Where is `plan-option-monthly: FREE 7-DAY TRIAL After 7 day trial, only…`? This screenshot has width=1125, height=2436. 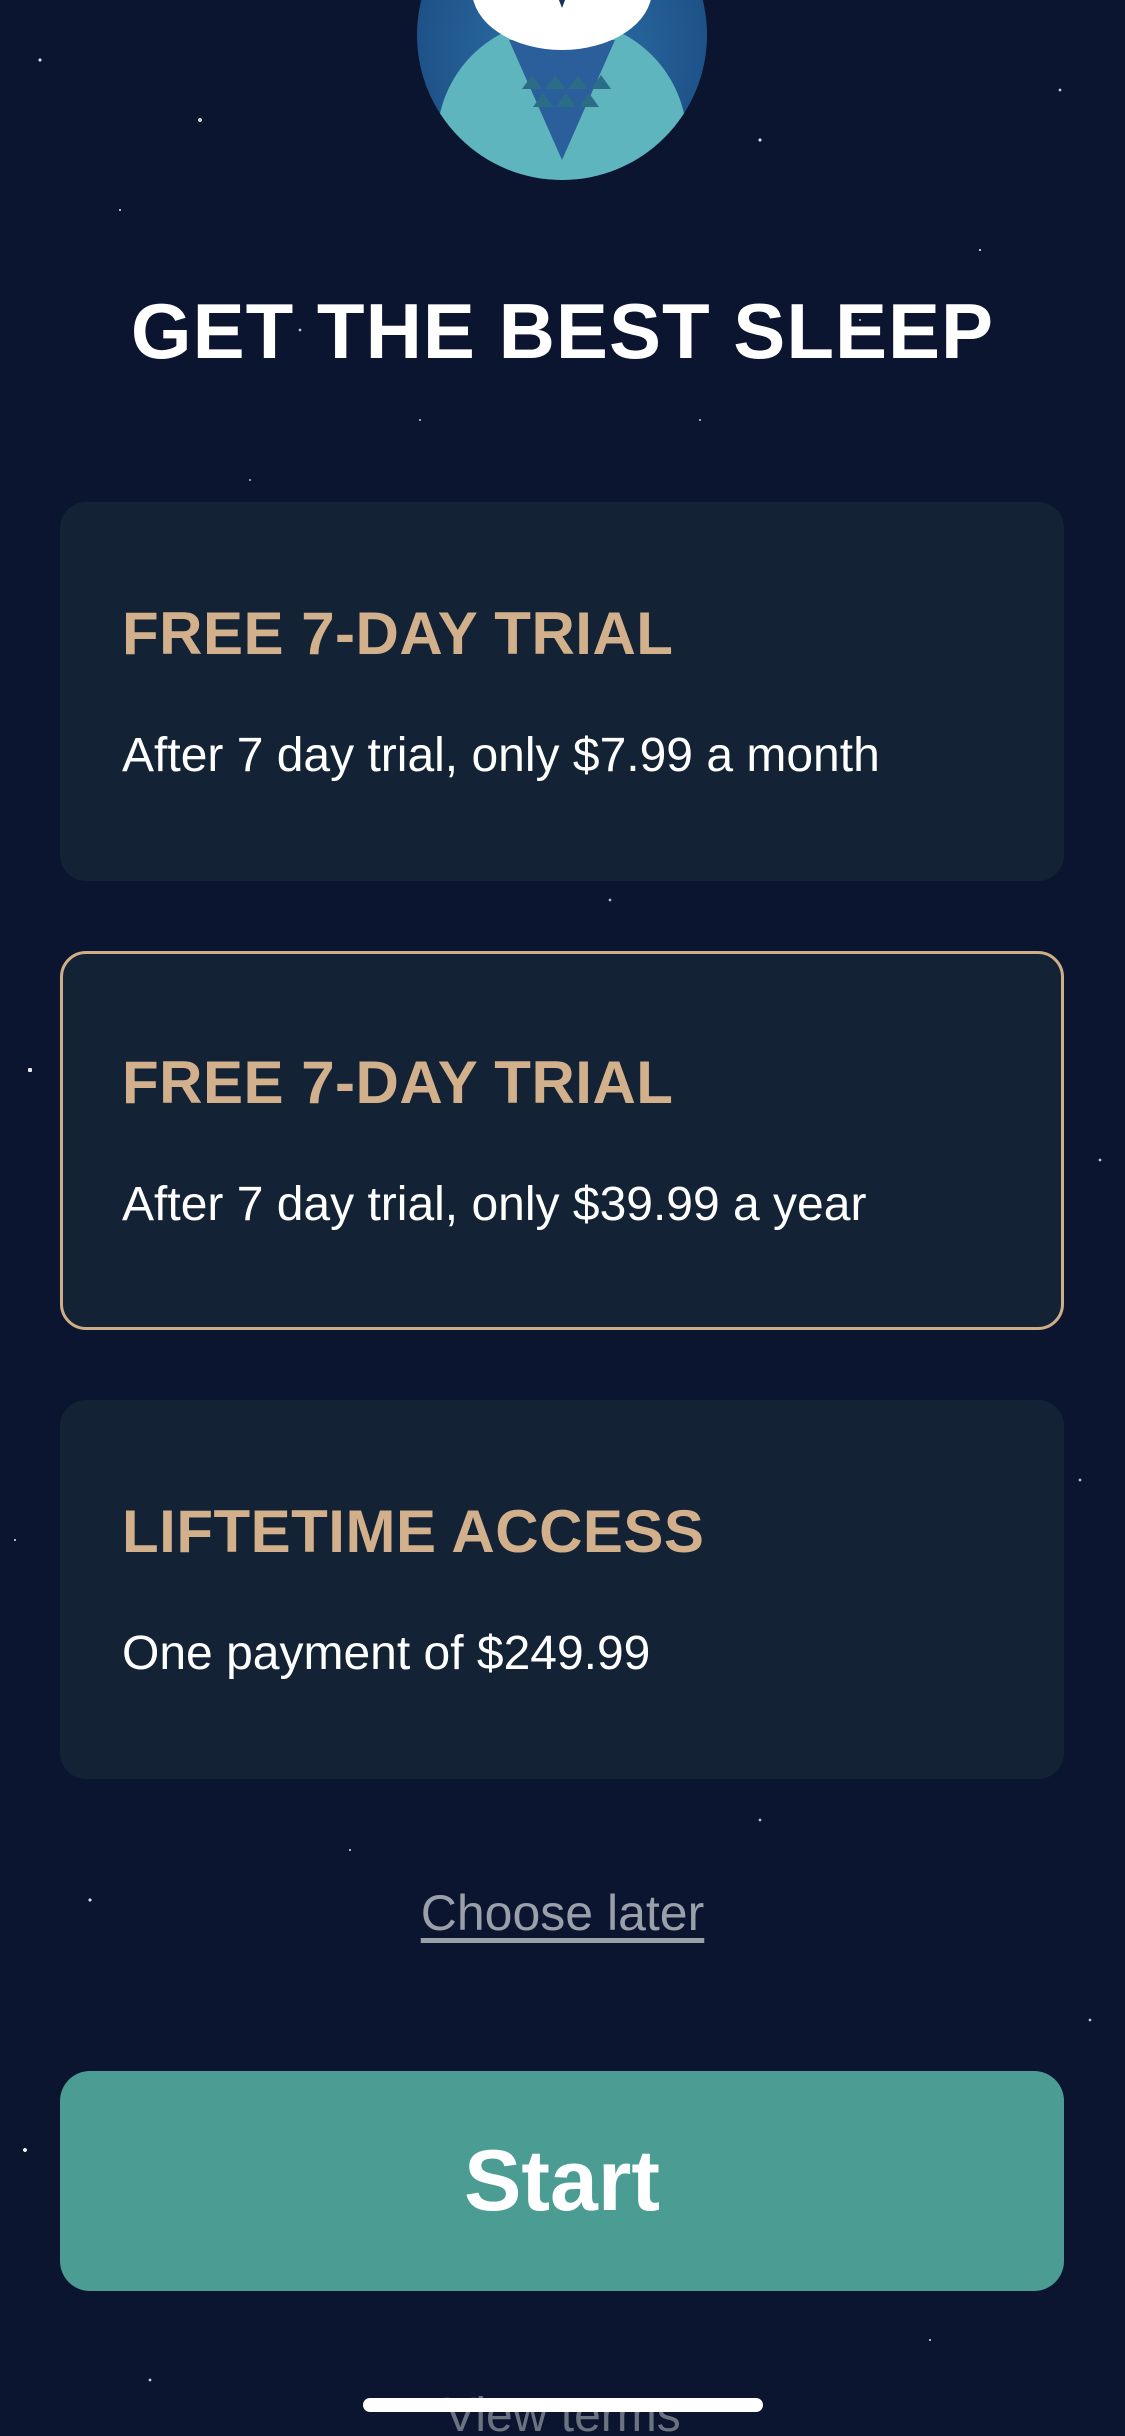
plan-option-monthly: FREE 7-DAY TRIAL After 7 day trial, only… is located at coordinates (562, 691).